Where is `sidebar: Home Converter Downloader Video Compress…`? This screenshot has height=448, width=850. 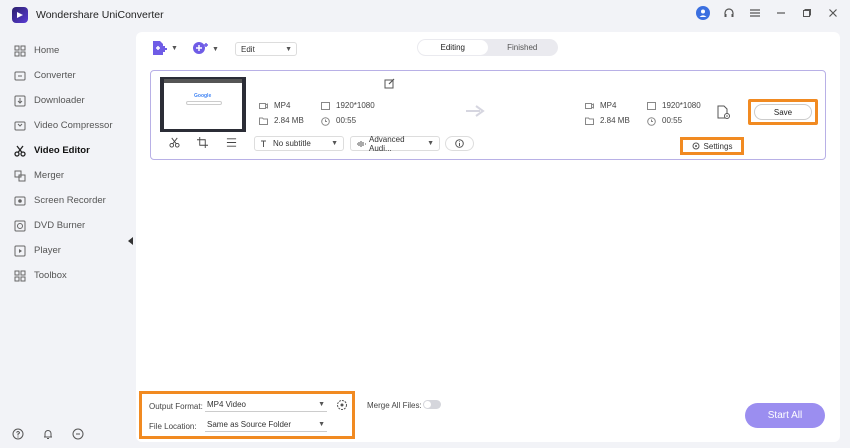 sidebar: Home Converter Downloader Video Compress… is located at coordinates (65, 163).